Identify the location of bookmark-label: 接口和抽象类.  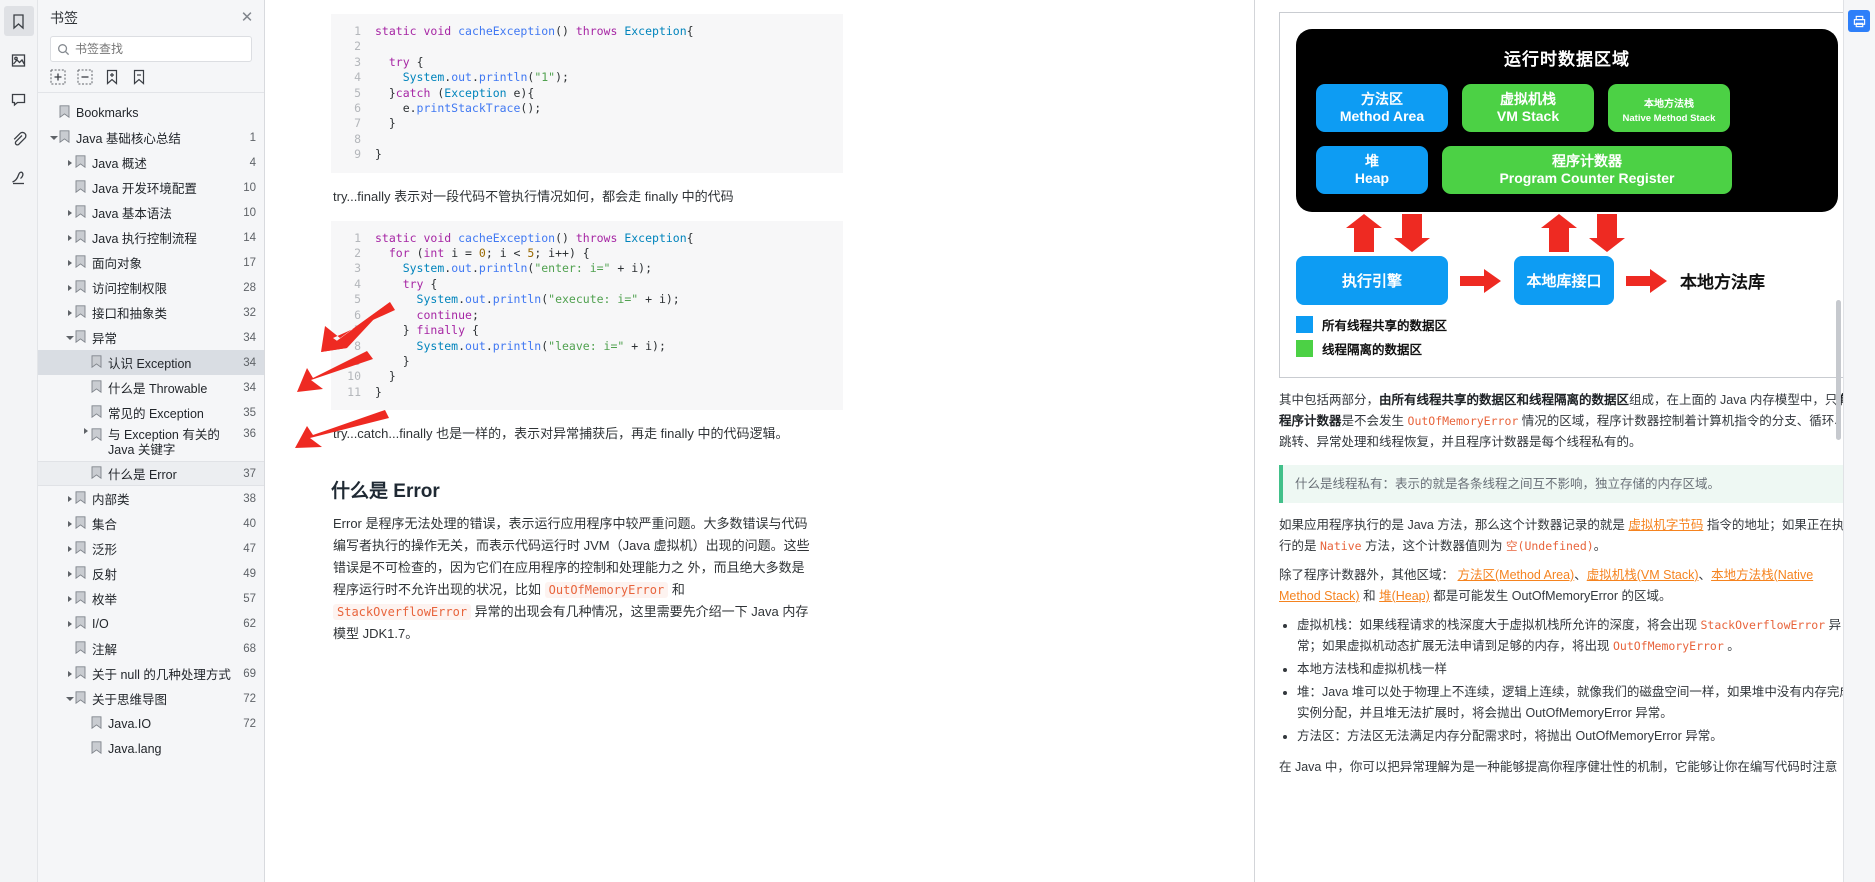
(130, 314).